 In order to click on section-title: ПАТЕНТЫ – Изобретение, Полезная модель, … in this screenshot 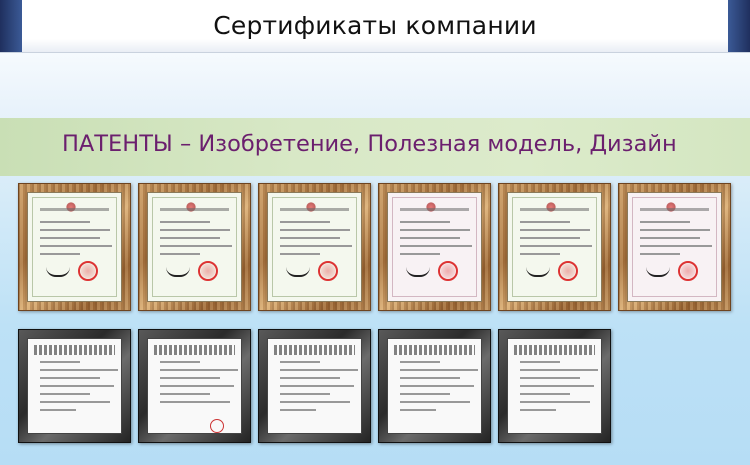, I will do `click(369, 144)`.